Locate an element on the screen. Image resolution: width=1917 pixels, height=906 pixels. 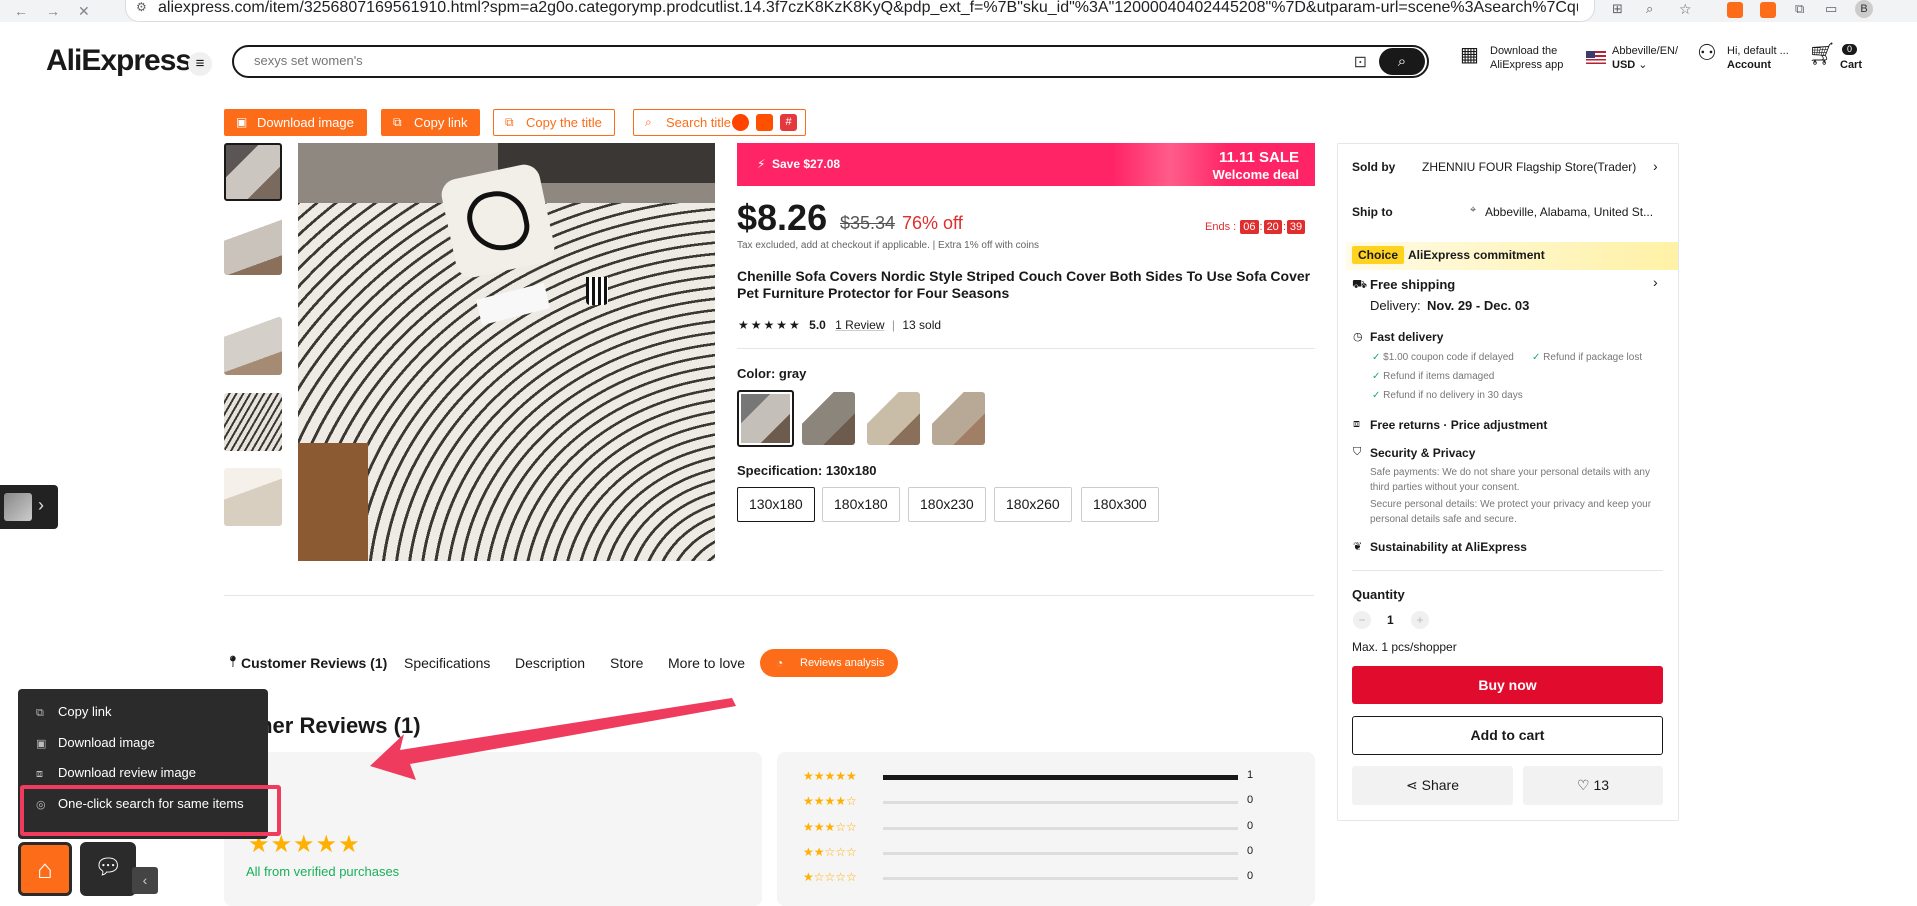
app-line2: AliExpress app is located at coordinates (1527, 65).